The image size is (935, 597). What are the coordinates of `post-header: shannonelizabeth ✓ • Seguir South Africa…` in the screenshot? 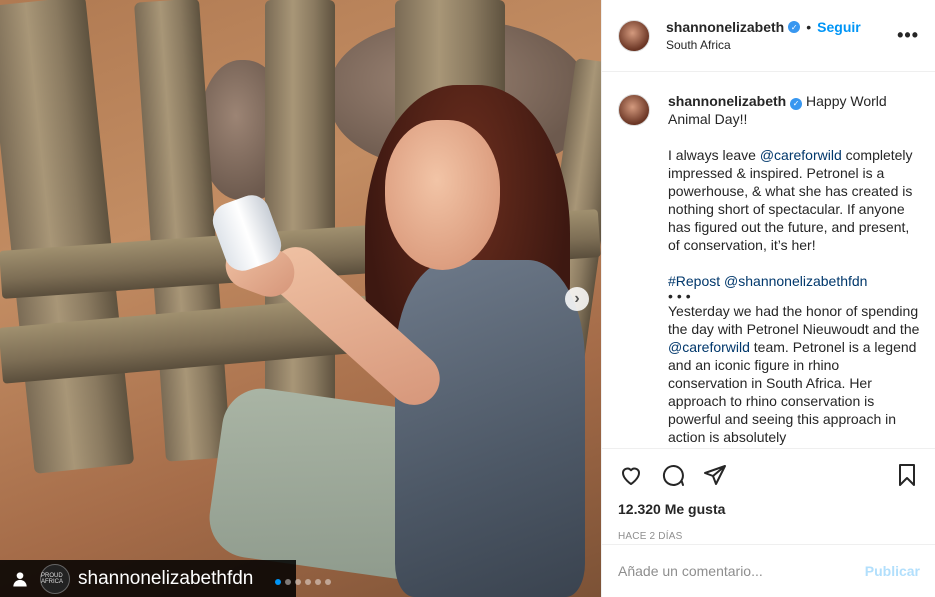 It's located at (768, 36).